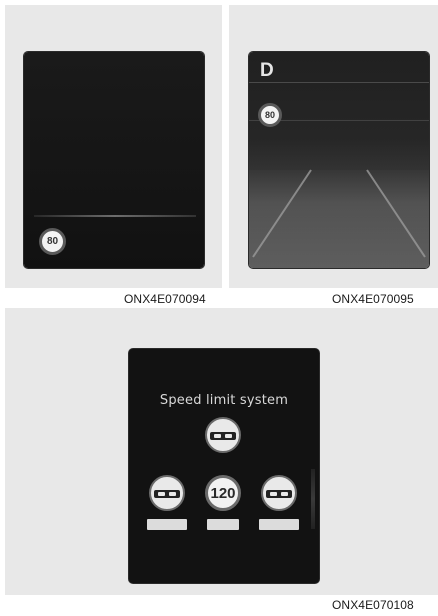 This screenshot has width=438, height=616. Describe the element at coordinates (313, 499) in the screenshot. I see `display-edge` at that location.